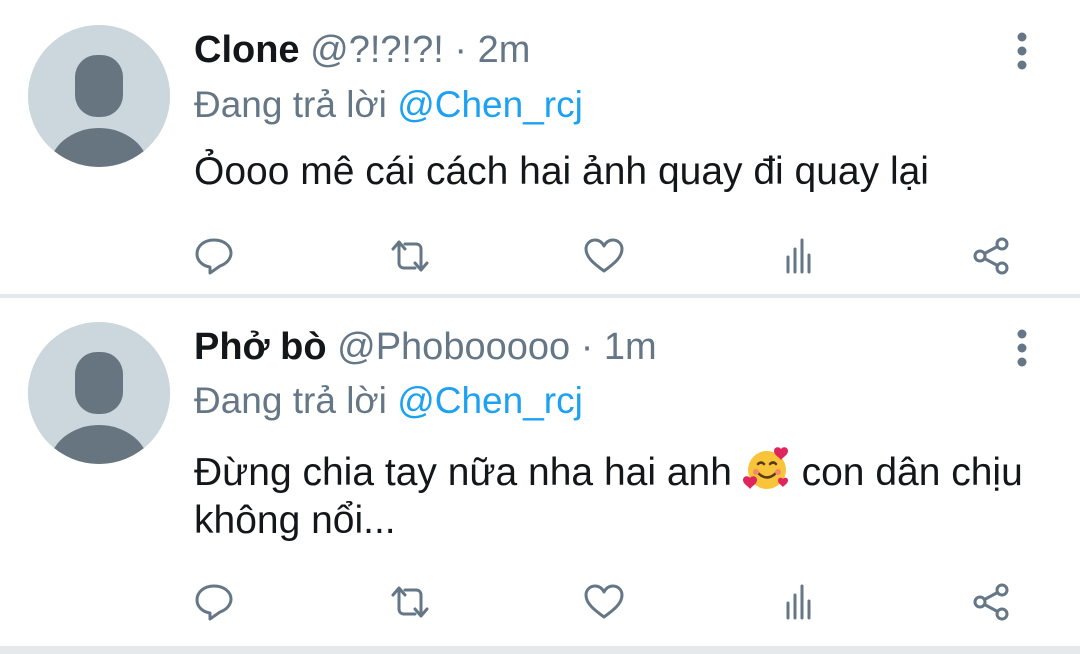 The height and width of the screenshot is (654, 1080). I want to click on display-name: Phở bò, so click(260, 347).